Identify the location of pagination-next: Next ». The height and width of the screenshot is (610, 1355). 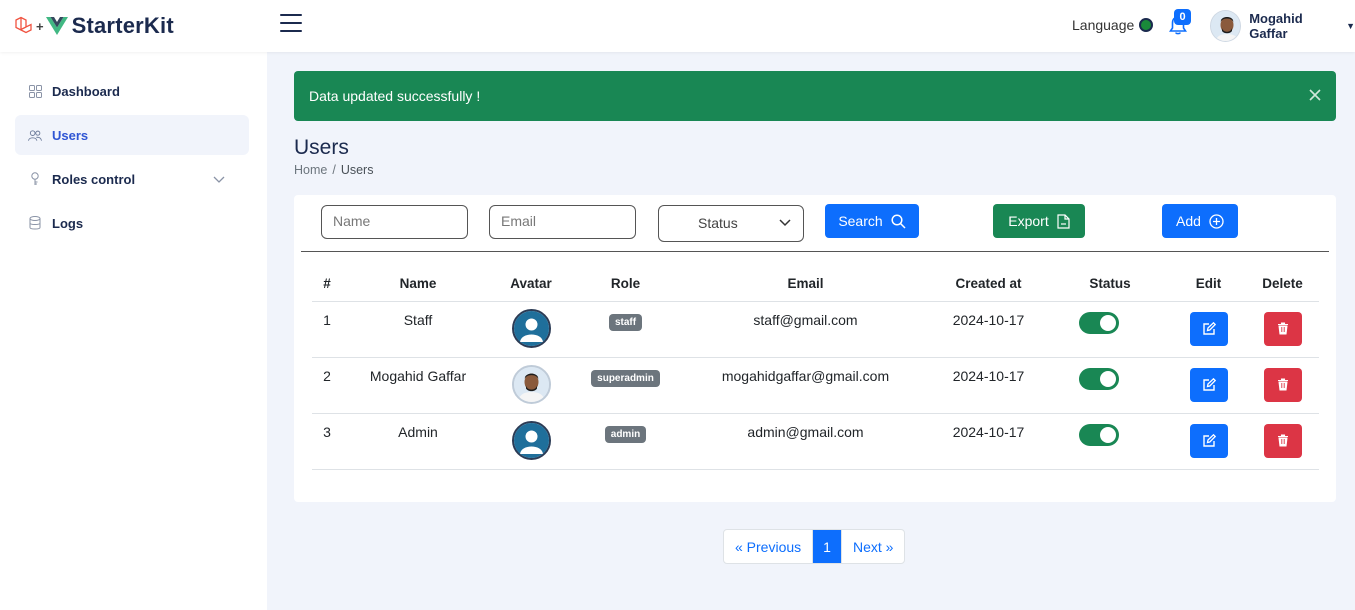
(872, 546).